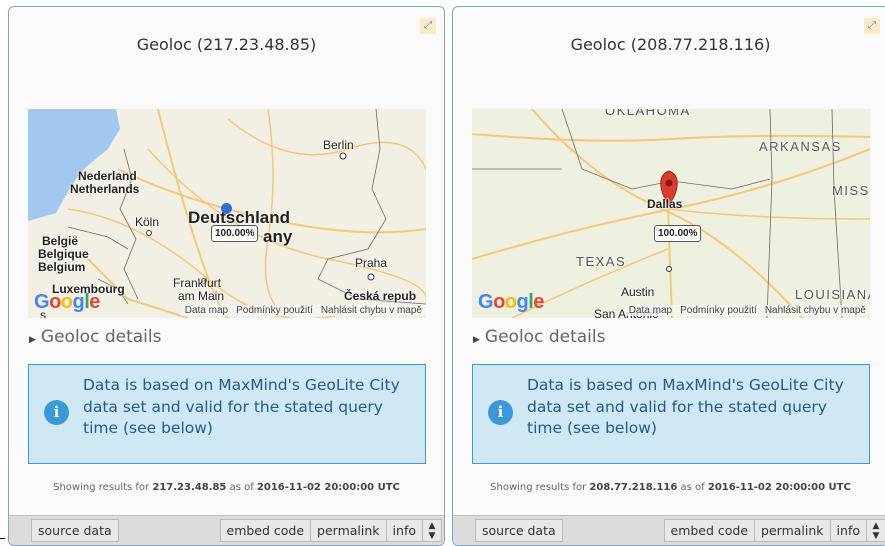  Describe the element at coordinates (147, 222) in the screenshot. I see `map-label: Köln` at that location.